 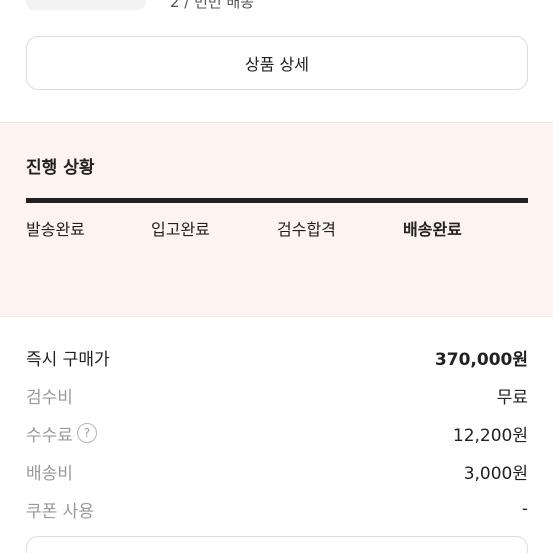 I want to click on progress-title: 진행 상황, so click(x=60, y=168).